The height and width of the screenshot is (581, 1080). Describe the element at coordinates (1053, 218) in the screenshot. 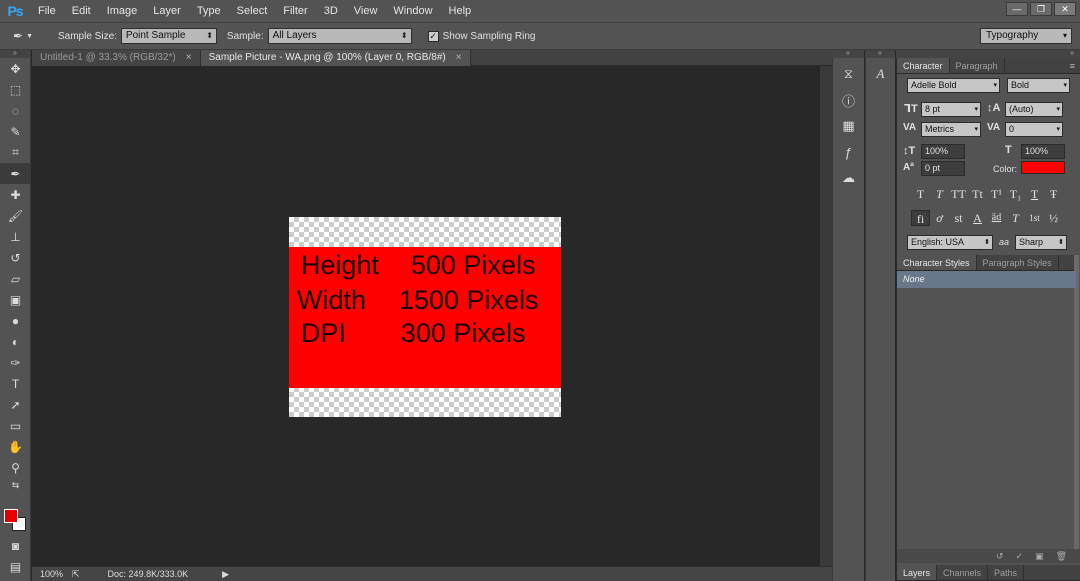

I see `fractions-button: ½` at that location.